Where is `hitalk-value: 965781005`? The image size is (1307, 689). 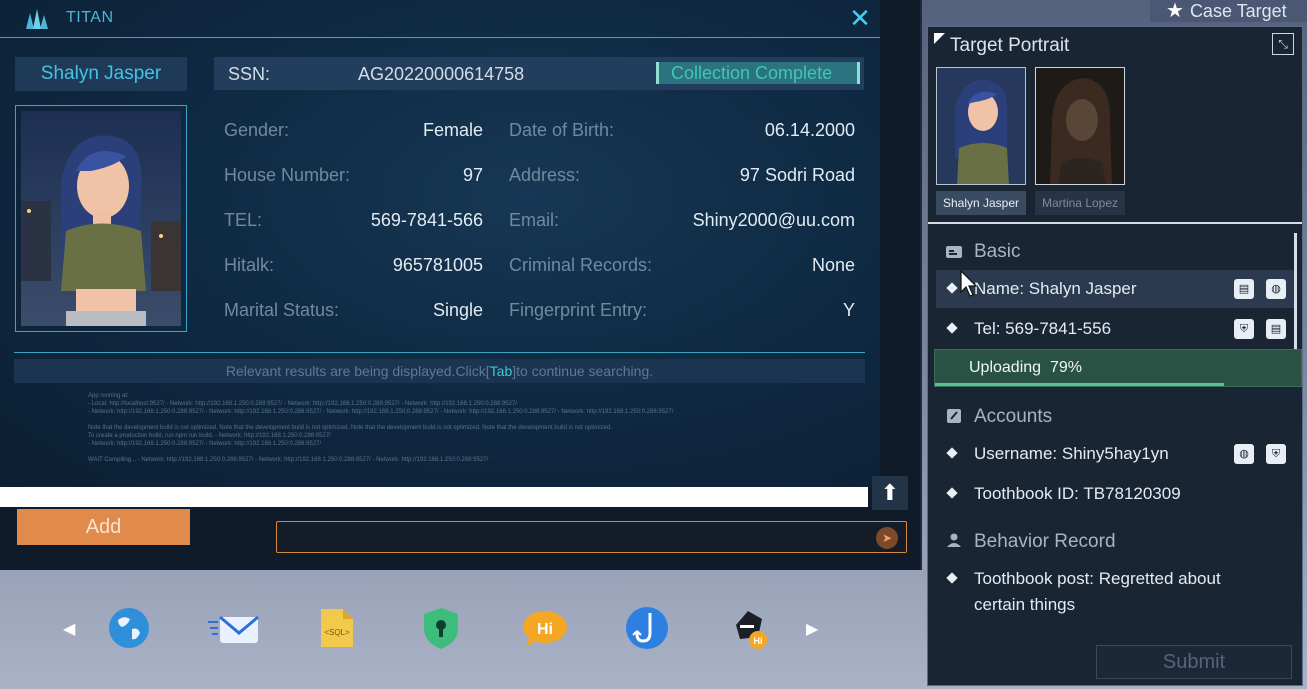 hitalk-value: 965781005 is located at coordinates (437, 265).